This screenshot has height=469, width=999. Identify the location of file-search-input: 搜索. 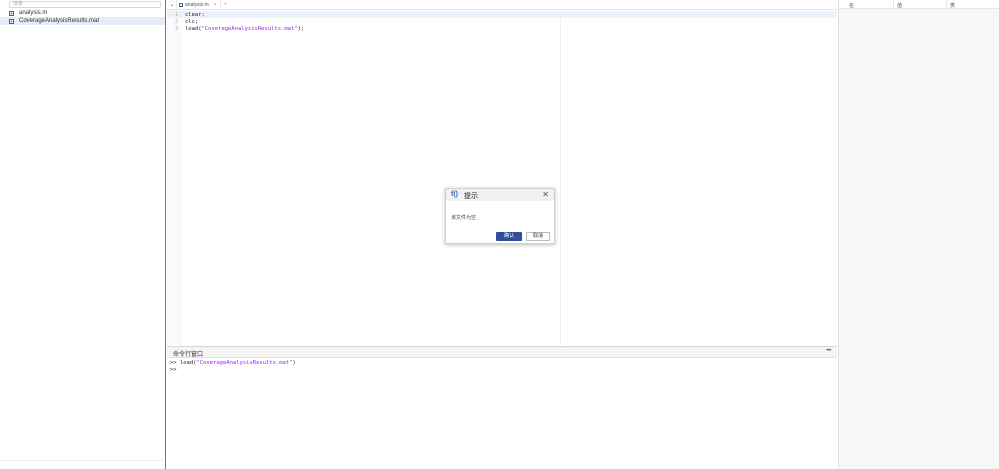
(85, 4).